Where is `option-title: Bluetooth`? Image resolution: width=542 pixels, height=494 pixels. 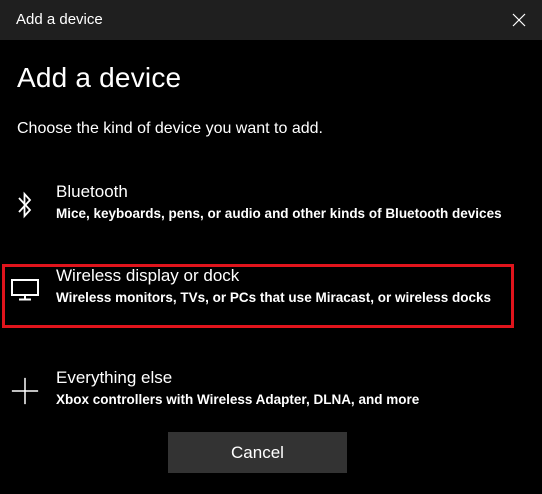
option-title: Bluetooth is located at coordinates (92, 191).